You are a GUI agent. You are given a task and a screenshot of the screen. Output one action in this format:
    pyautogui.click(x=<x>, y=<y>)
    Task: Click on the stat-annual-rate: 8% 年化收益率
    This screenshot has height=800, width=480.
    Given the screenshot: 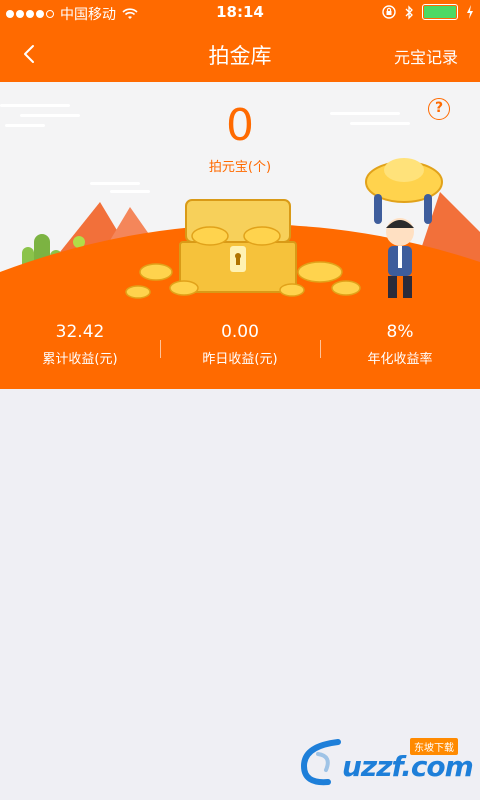 What is the action you would take?
    pyautogui.click(x=400, y=348)
    